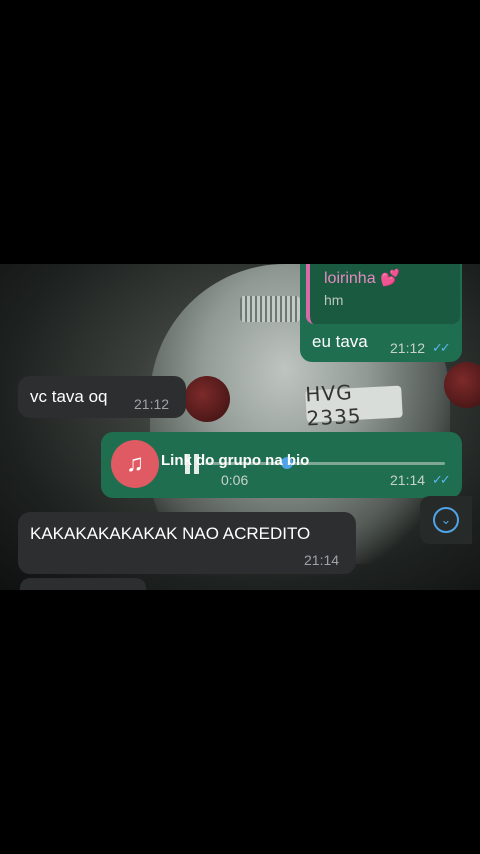  I want to click on scroll-to-bottom-button: ⌄, so click(446, 520).